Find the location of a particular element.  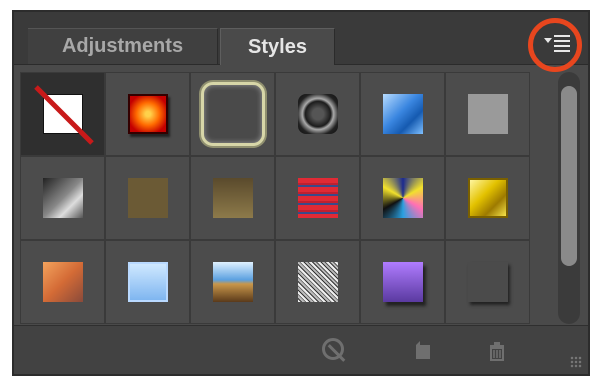

blue-glass-swatch is located at coordinates (402, 114).